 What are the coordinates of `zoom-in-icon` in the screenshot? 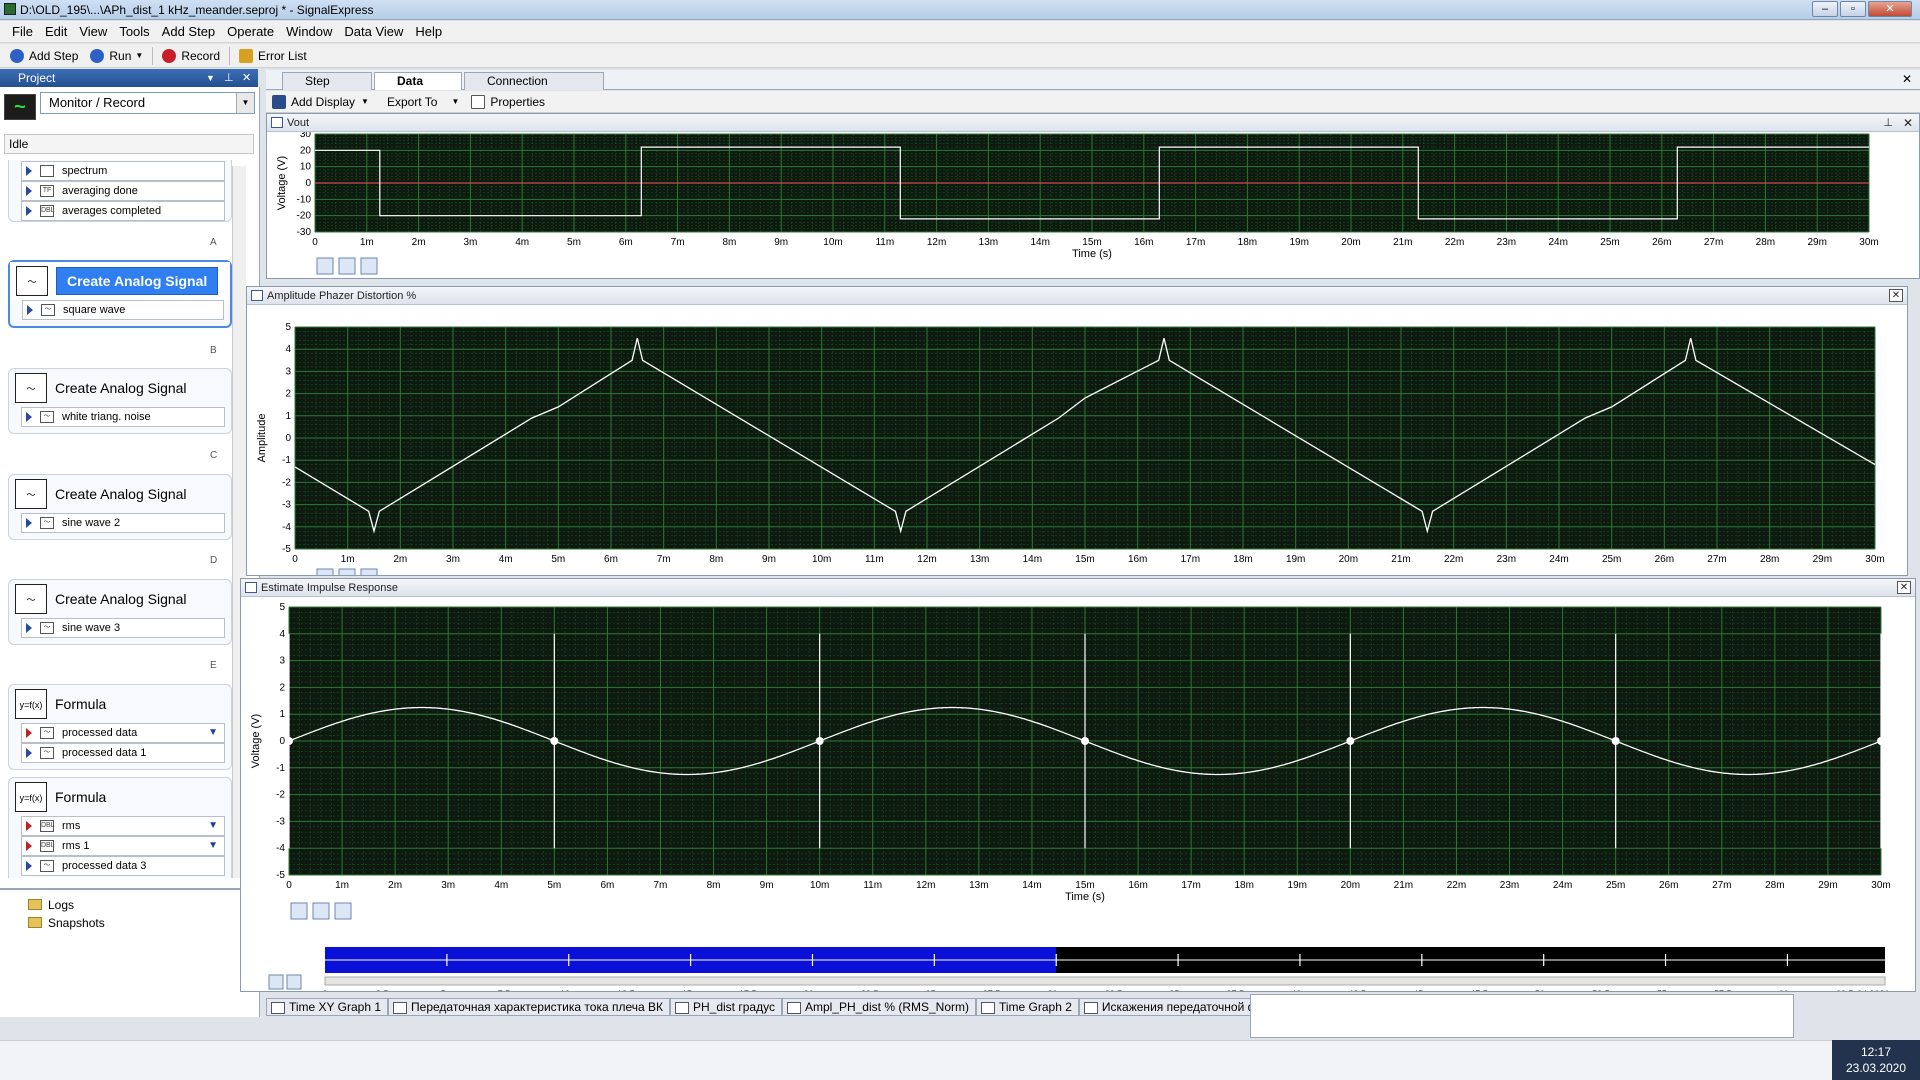 It's located at (294, 982).